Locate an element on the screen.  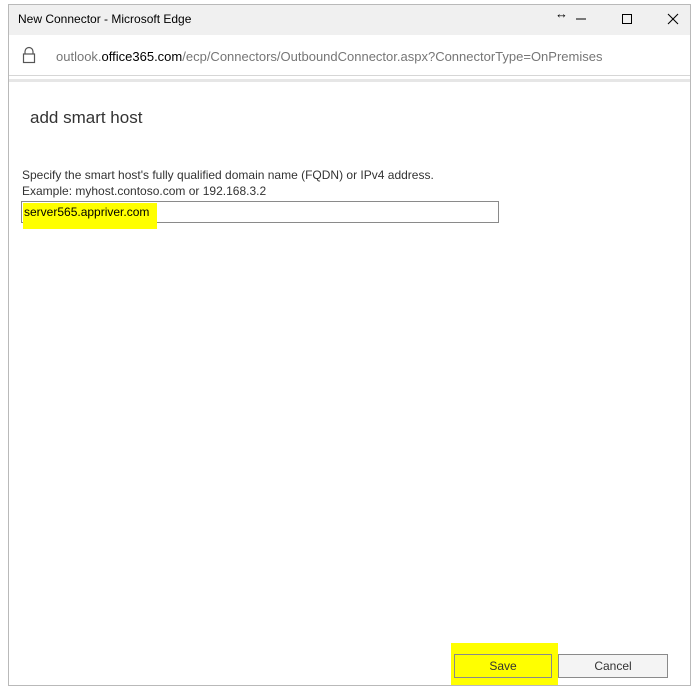
close-button is located at coordinates (673, 19).